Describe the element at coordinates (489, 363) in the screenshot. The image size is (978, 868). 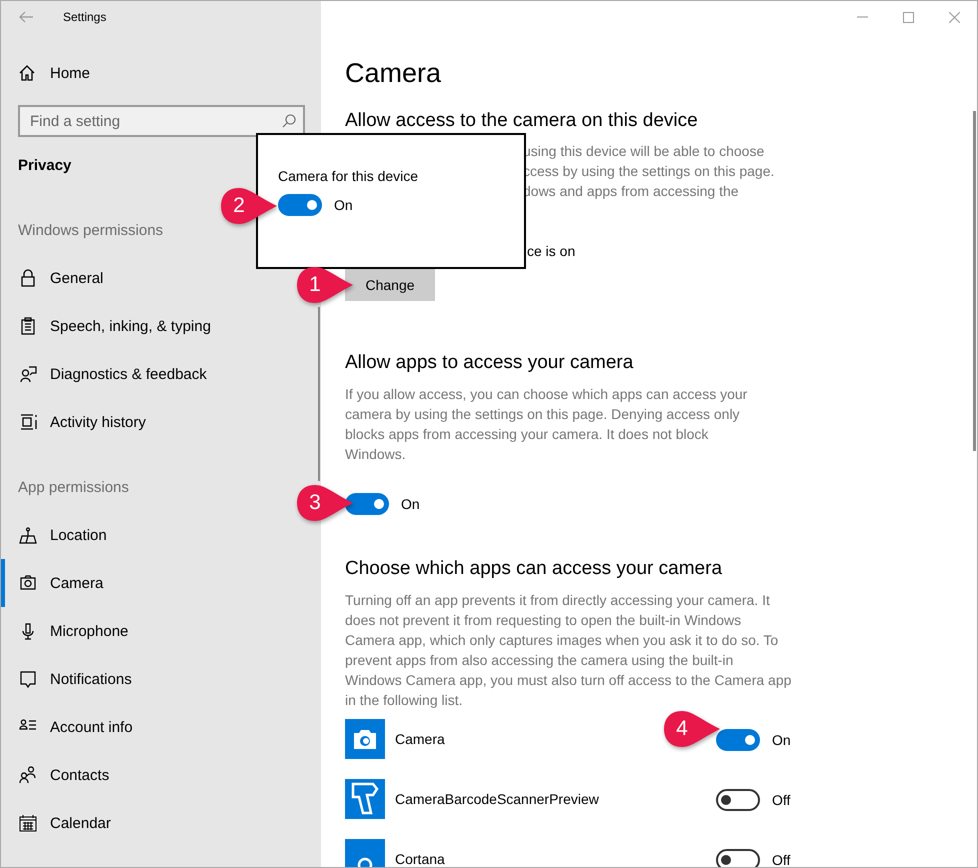
I see `section-heading: Allow apps to access your camera` at that location.